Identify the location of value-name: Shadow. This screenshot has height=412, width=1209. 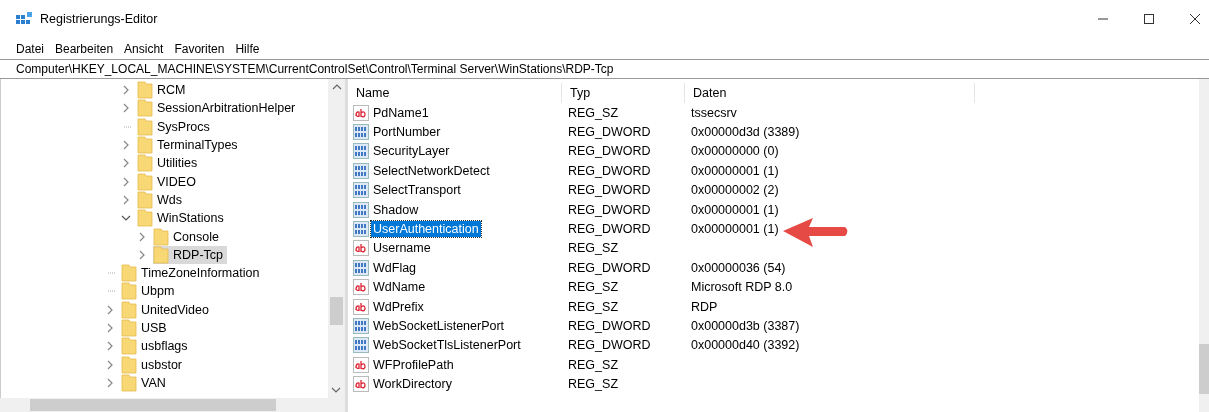
(396, 209).